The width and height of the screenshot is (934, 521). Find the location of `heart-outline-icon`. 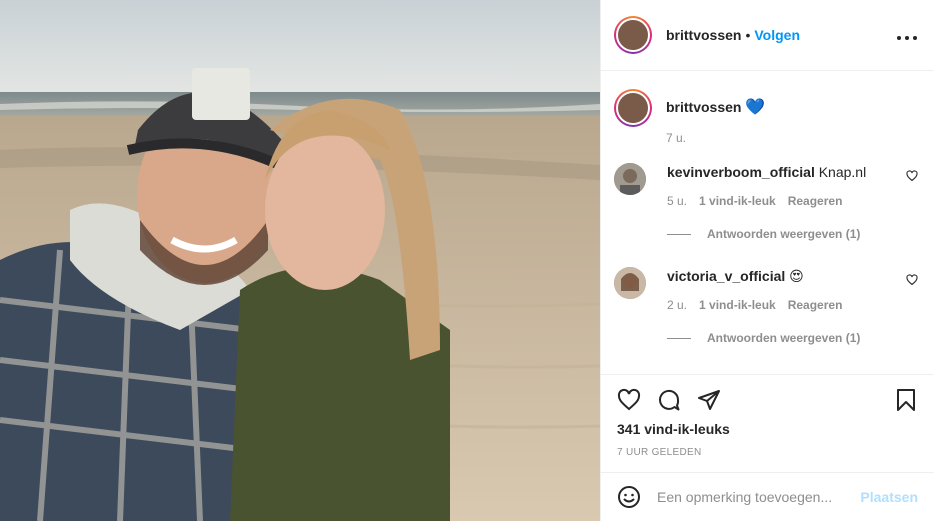

heart-outline-icon is located at coordinates (629, 400).